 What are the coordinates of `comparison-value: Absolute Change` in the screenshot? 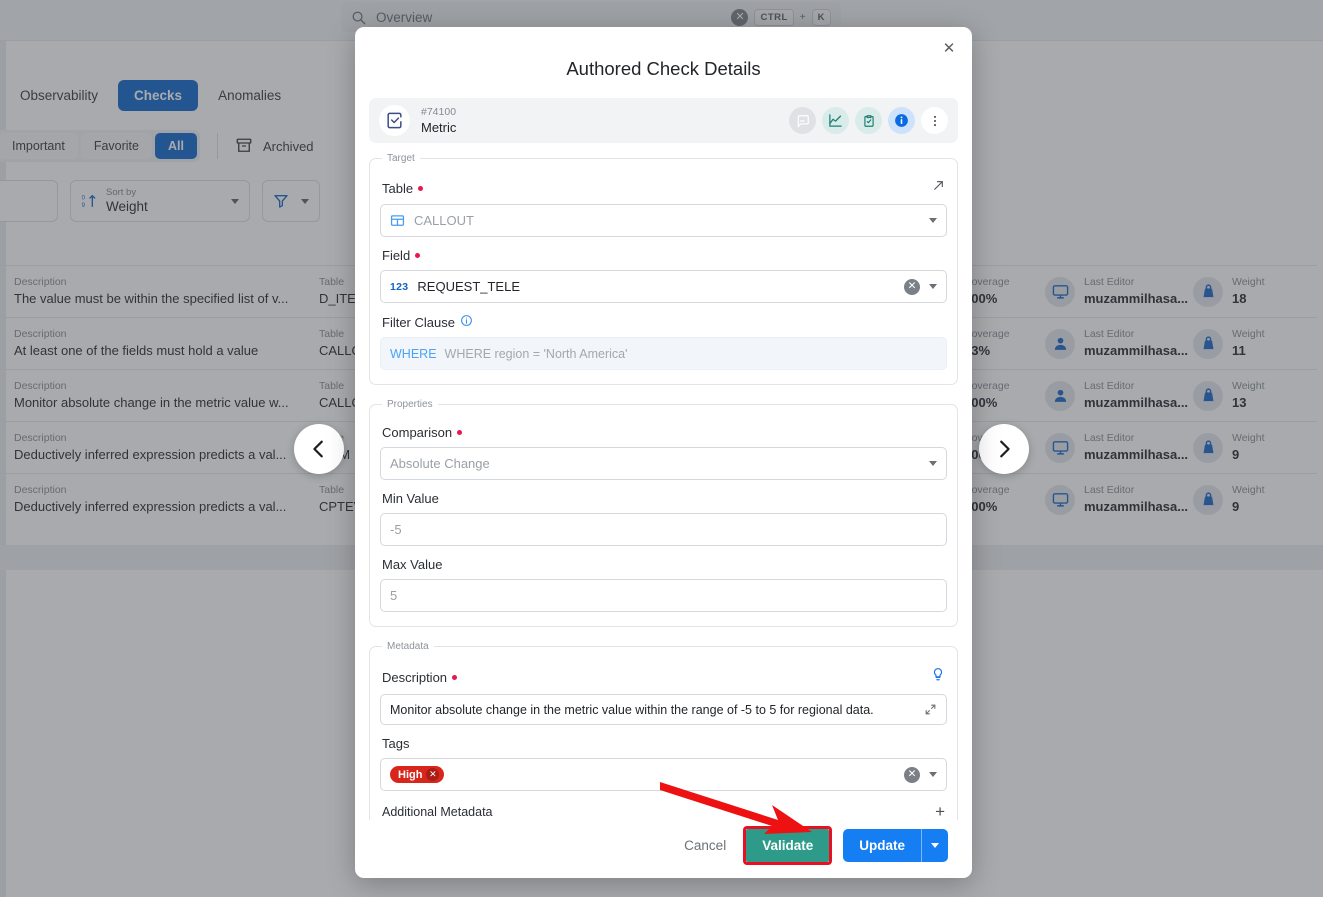 It's located at (440, 463).